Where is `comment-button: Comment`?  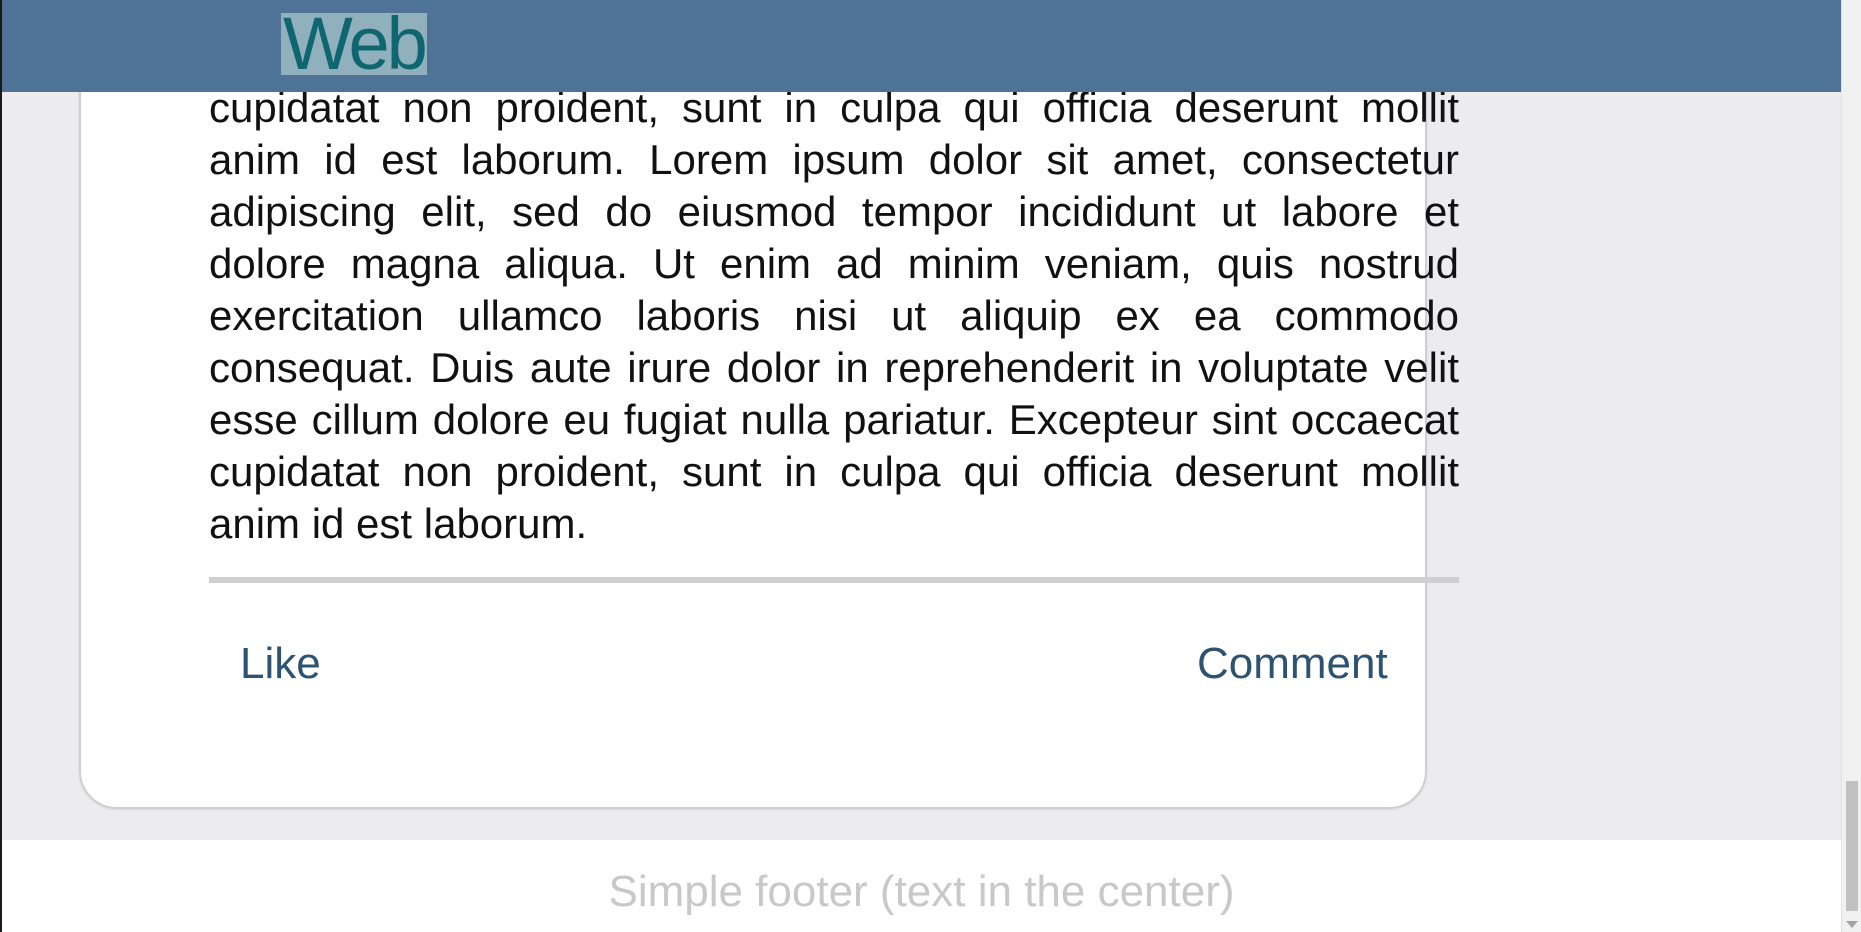
comment-button: Comment is located at coordinates (1292, 664).